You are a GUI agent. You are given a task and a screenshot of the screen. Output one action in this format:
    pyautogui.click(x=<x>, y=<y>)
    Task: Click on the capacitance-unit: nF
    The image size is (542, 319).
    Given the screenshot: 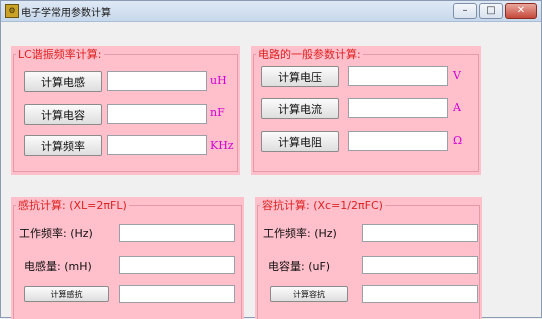 What is the action you would take?
    pyautogui.click(x=217, y=112)
    